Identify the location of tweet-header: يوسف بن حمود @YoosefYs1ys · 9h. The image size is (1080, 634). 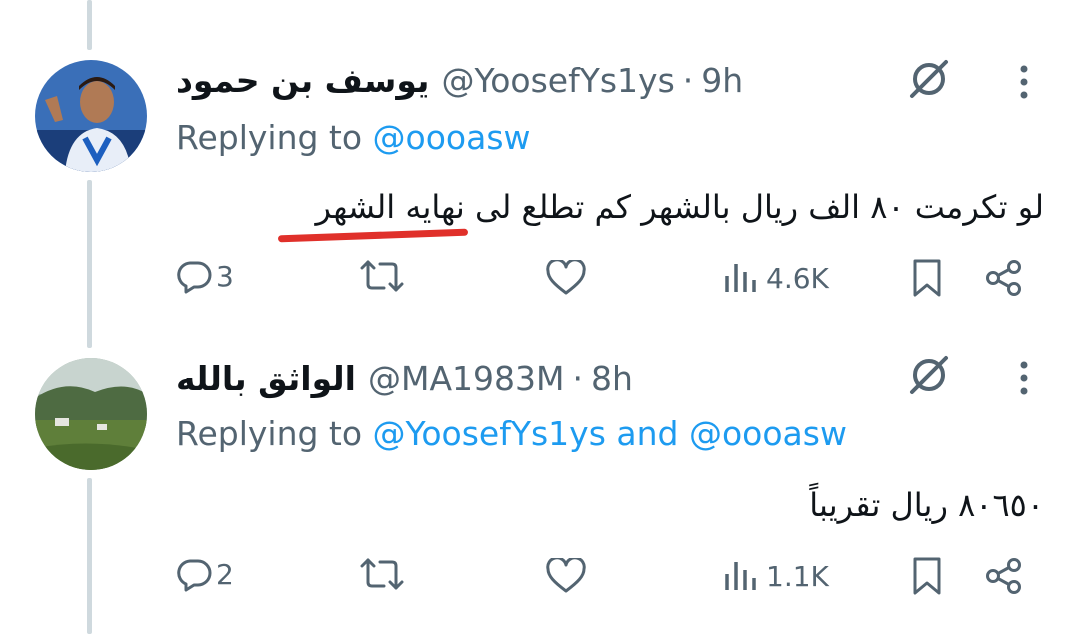
(459, 80).